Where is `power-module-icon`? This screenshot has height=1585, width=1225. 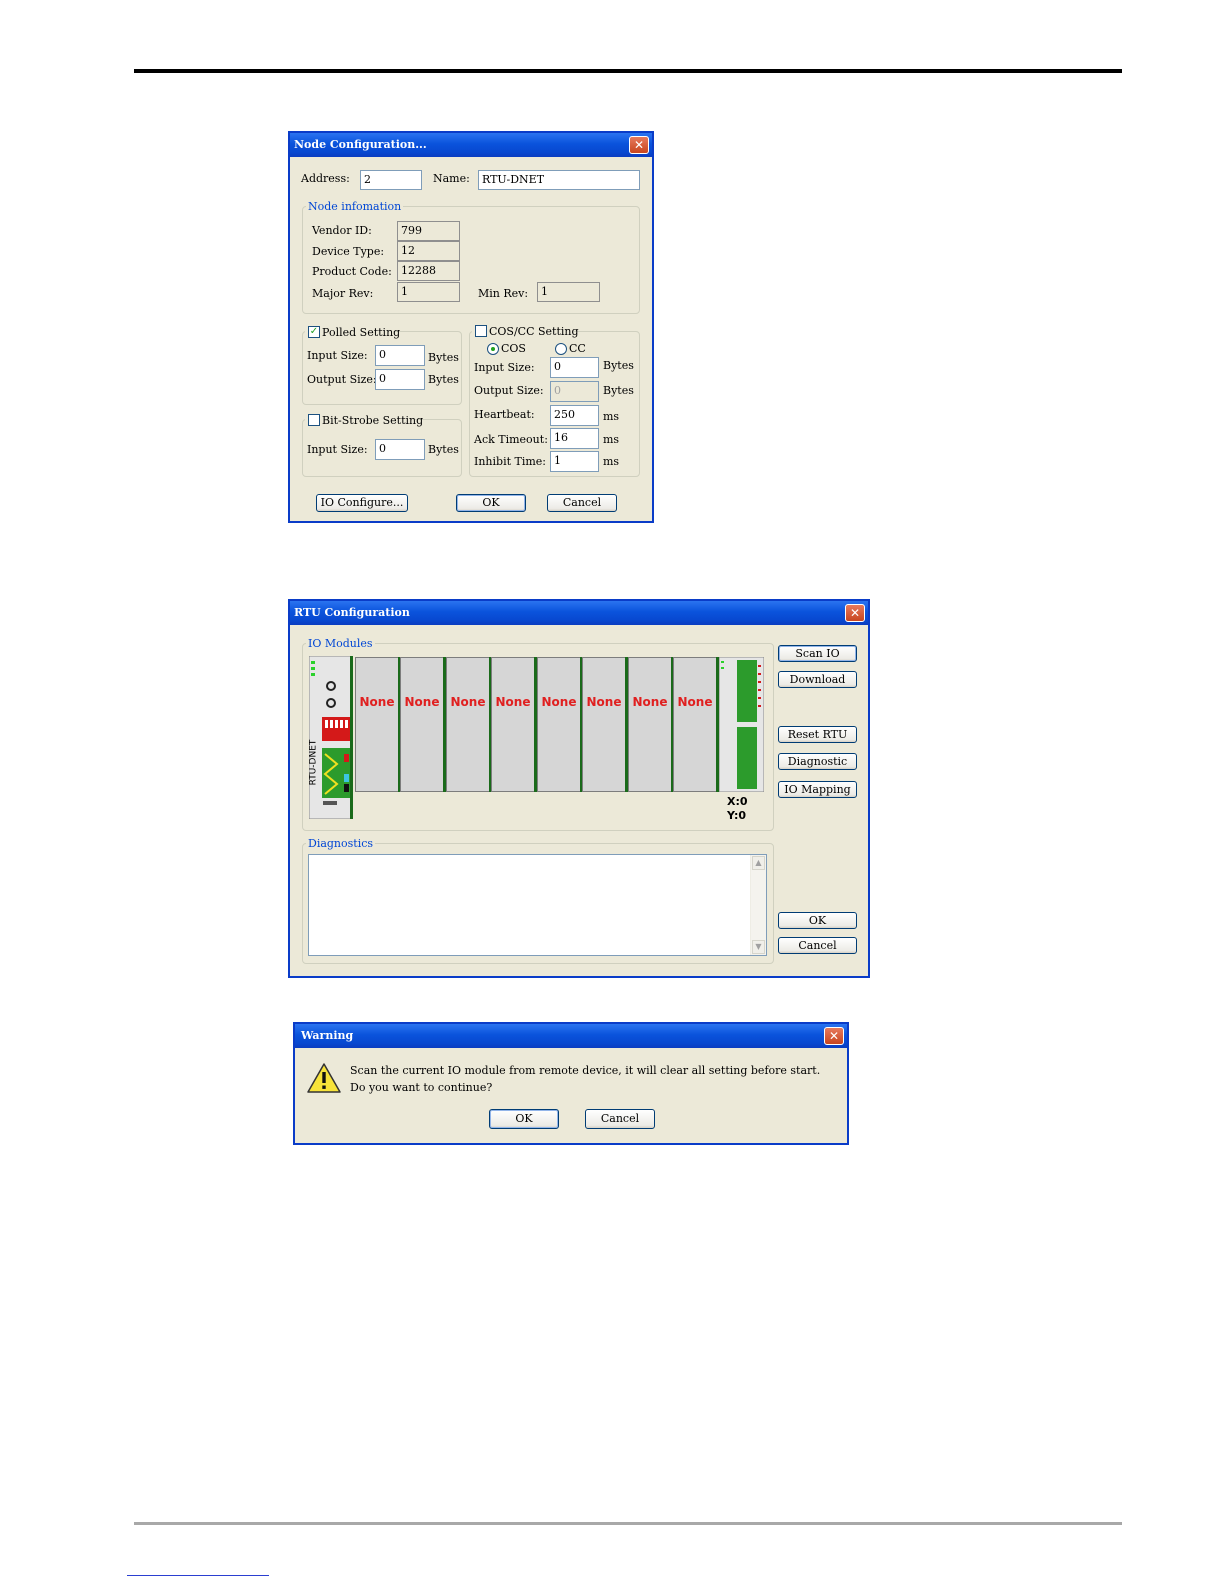
power-module-icon is located at coordinates (741, 724).